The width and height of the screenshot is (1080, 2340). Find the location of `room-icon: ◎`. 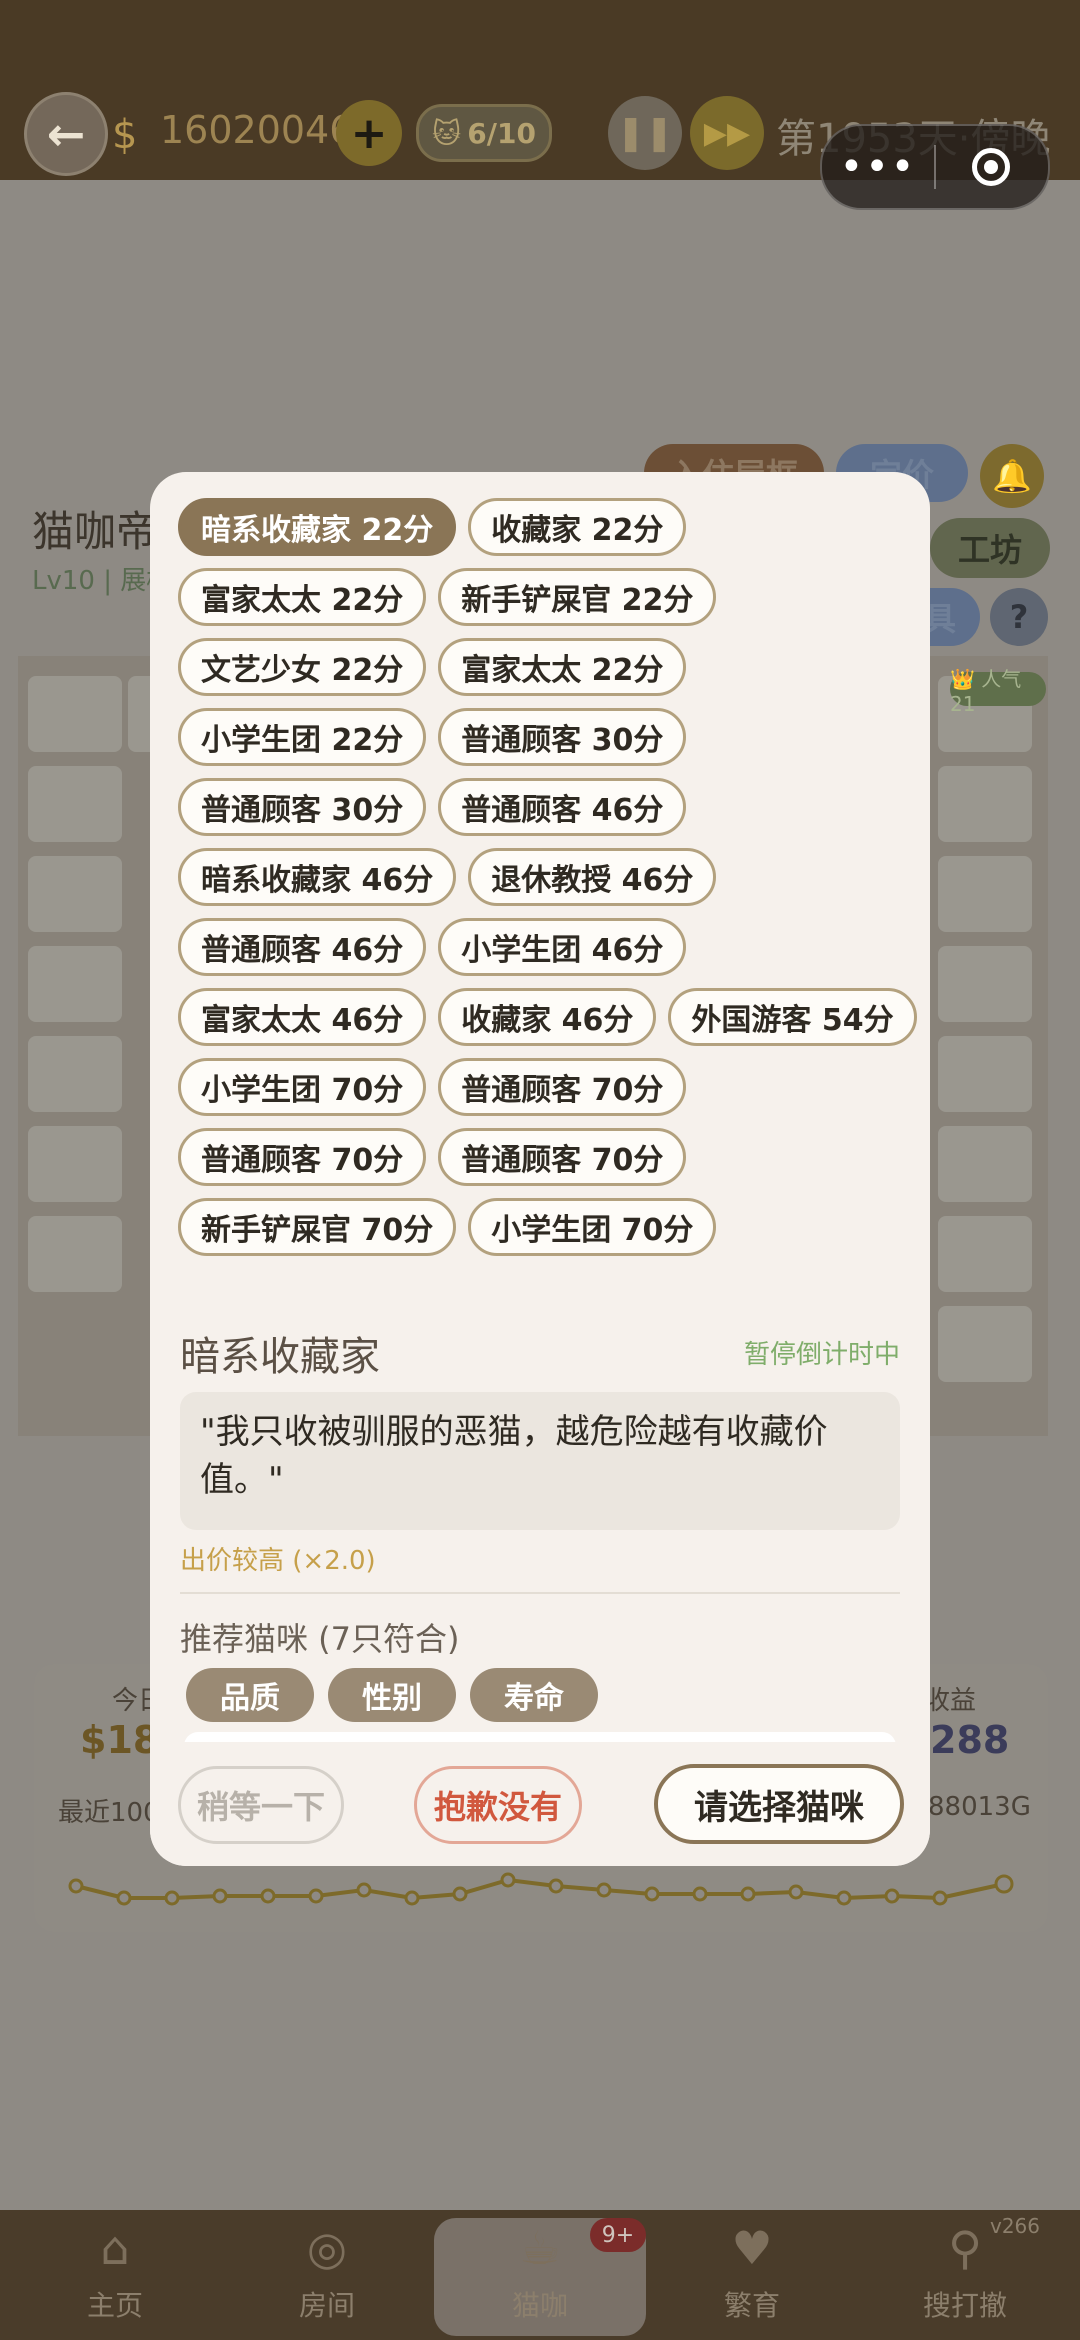

room-icon: ◎ is located at coordinates (327, 2248).